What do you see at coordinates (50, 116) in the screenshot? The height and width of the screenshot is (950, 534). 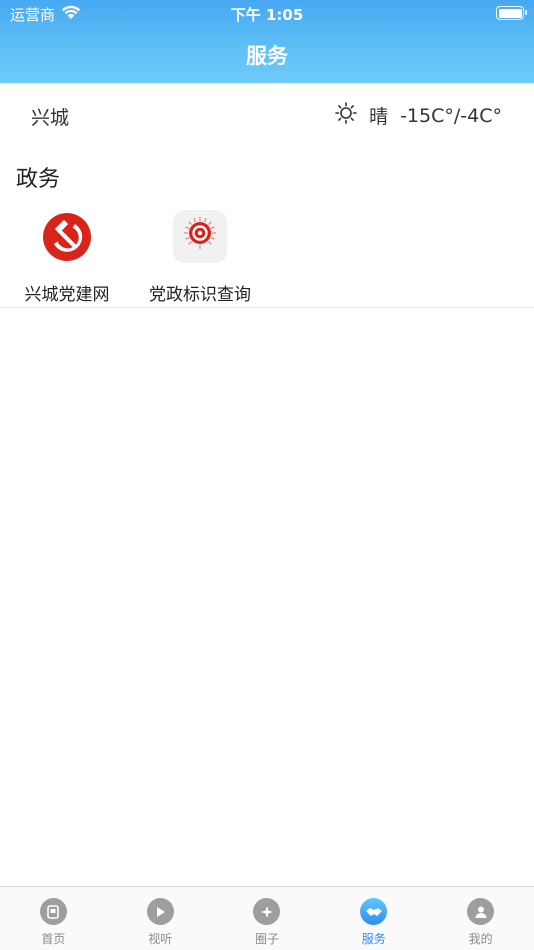 I see `city-label: 兴城` at bounding box center [50, 116].